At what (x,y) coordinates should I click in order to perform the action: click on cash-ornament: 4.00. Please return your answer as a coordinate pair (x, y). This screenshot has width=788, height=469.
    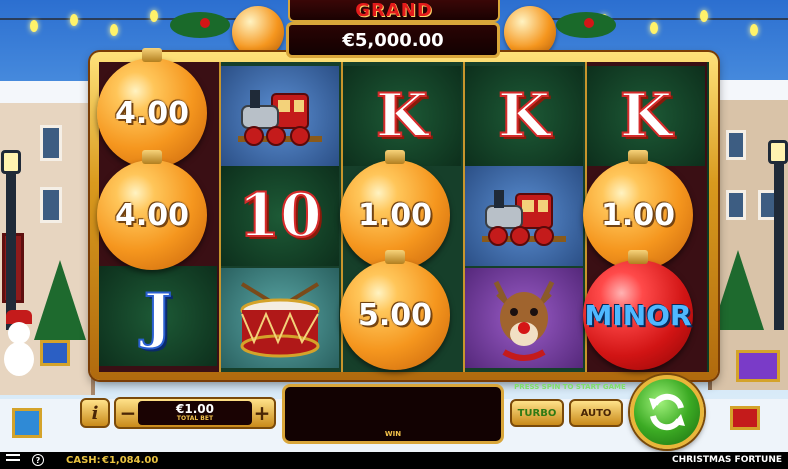
    Looking at the image, I should click on (152, 210).